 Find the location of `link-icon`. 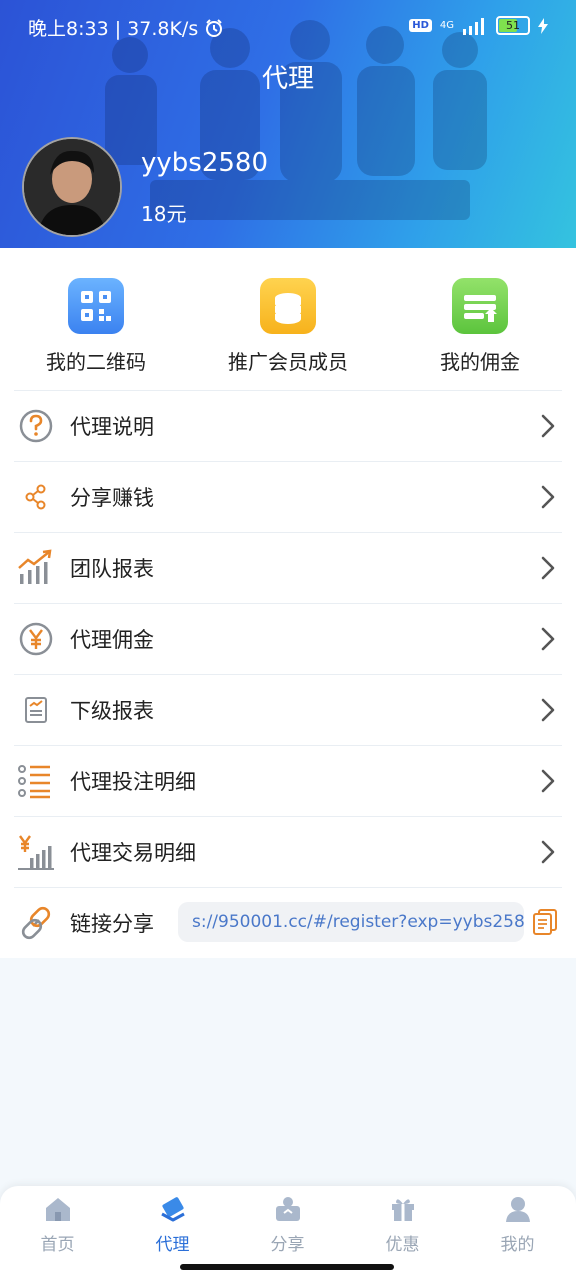

link-icon is located at coordinates (36, 923).